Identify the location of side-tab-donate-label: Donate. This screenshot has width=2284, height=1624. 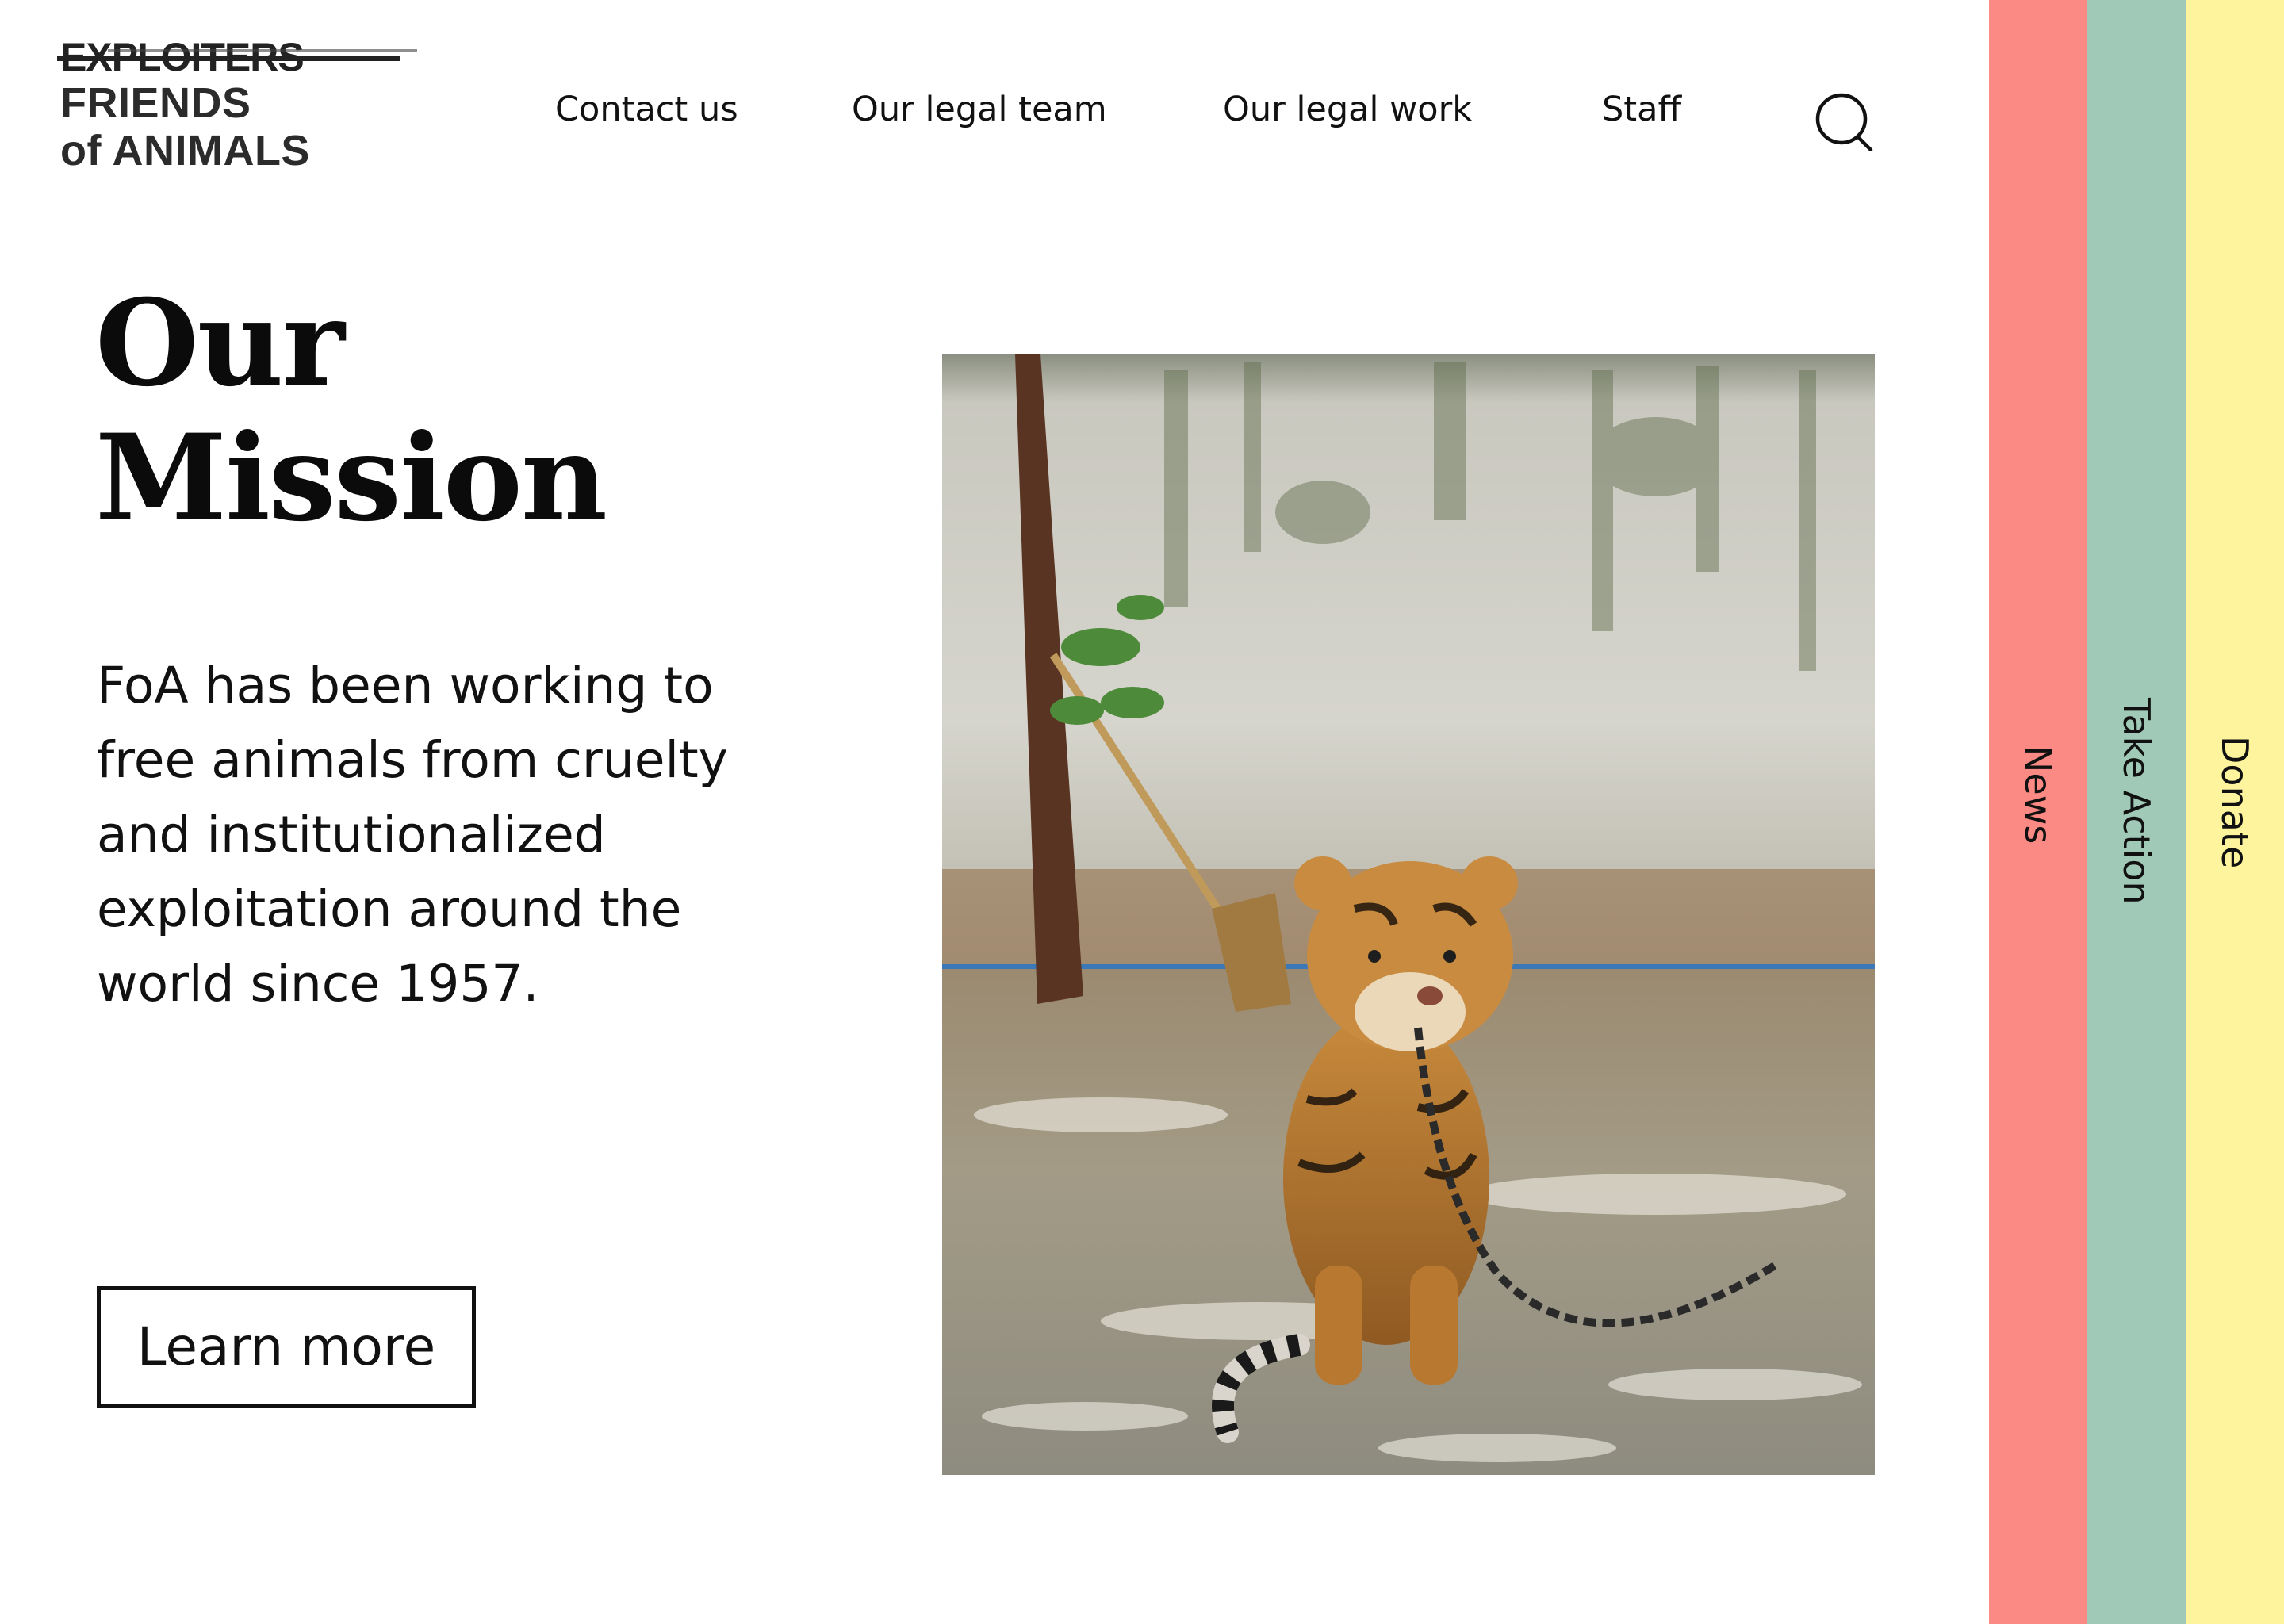
(2234, 802).